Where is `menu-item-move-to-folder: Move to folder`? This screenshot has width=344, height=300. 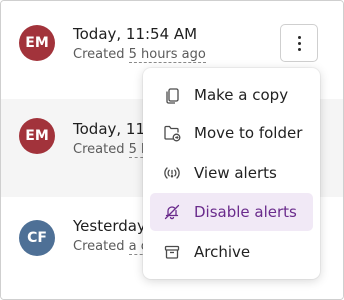 menu-item-move-to-folder: Move to folder is located at coordinates (231, 133).